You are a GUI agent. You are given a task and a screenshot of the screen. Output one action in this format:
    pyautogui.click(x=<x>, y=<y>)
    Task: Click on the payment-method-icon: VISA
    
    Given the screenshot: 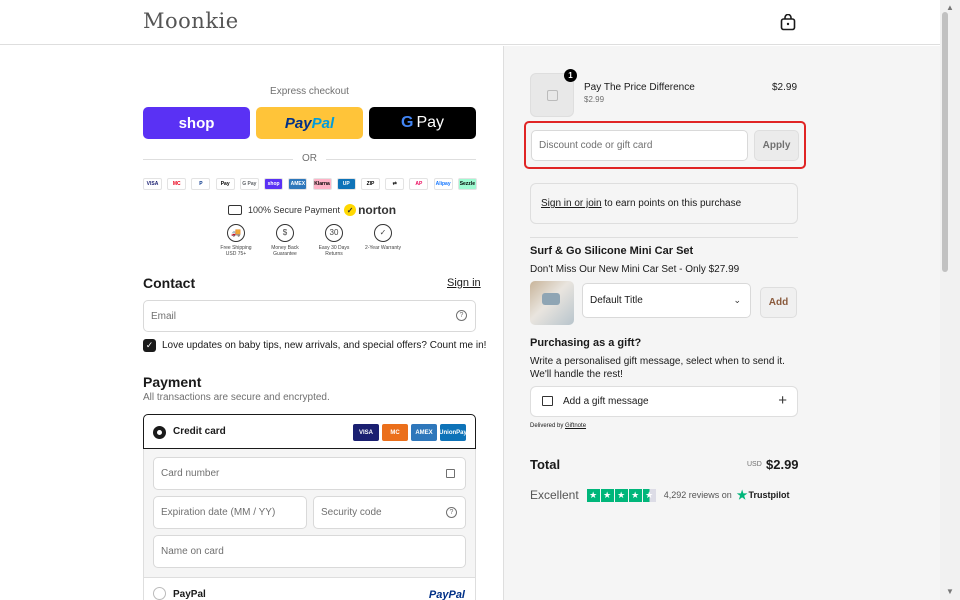 What is the action you would take?
    pyautogui.click(x=152, y=184)
    